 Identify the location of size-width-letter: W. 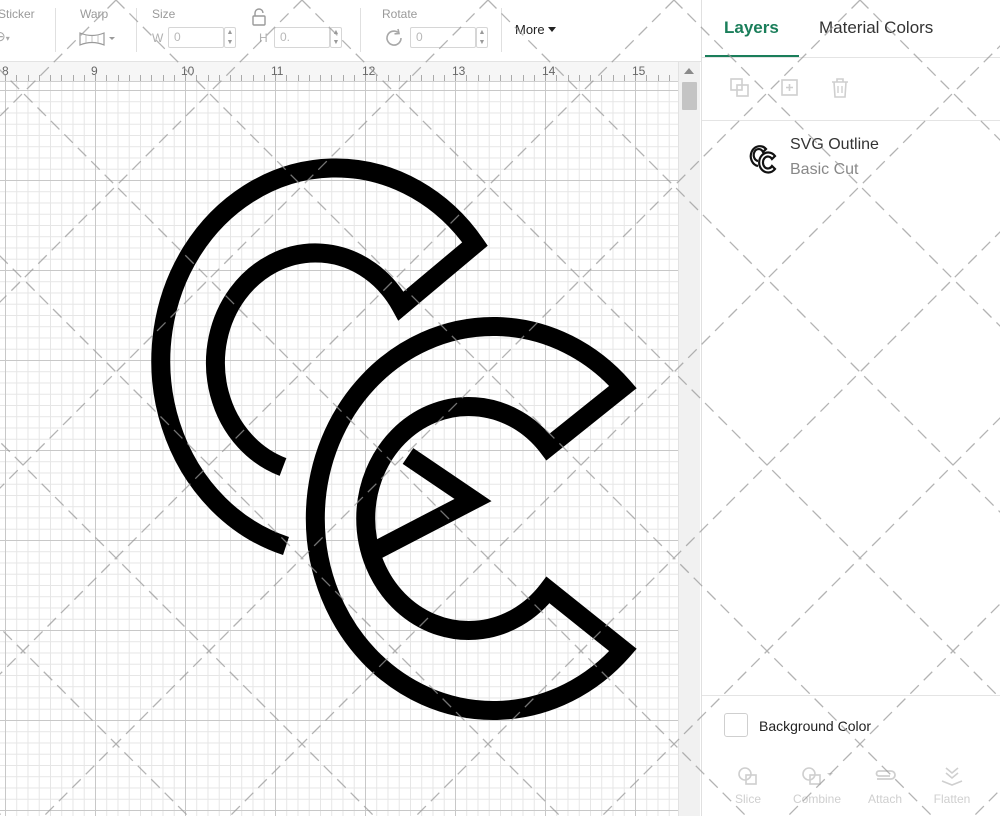
(158, 38).